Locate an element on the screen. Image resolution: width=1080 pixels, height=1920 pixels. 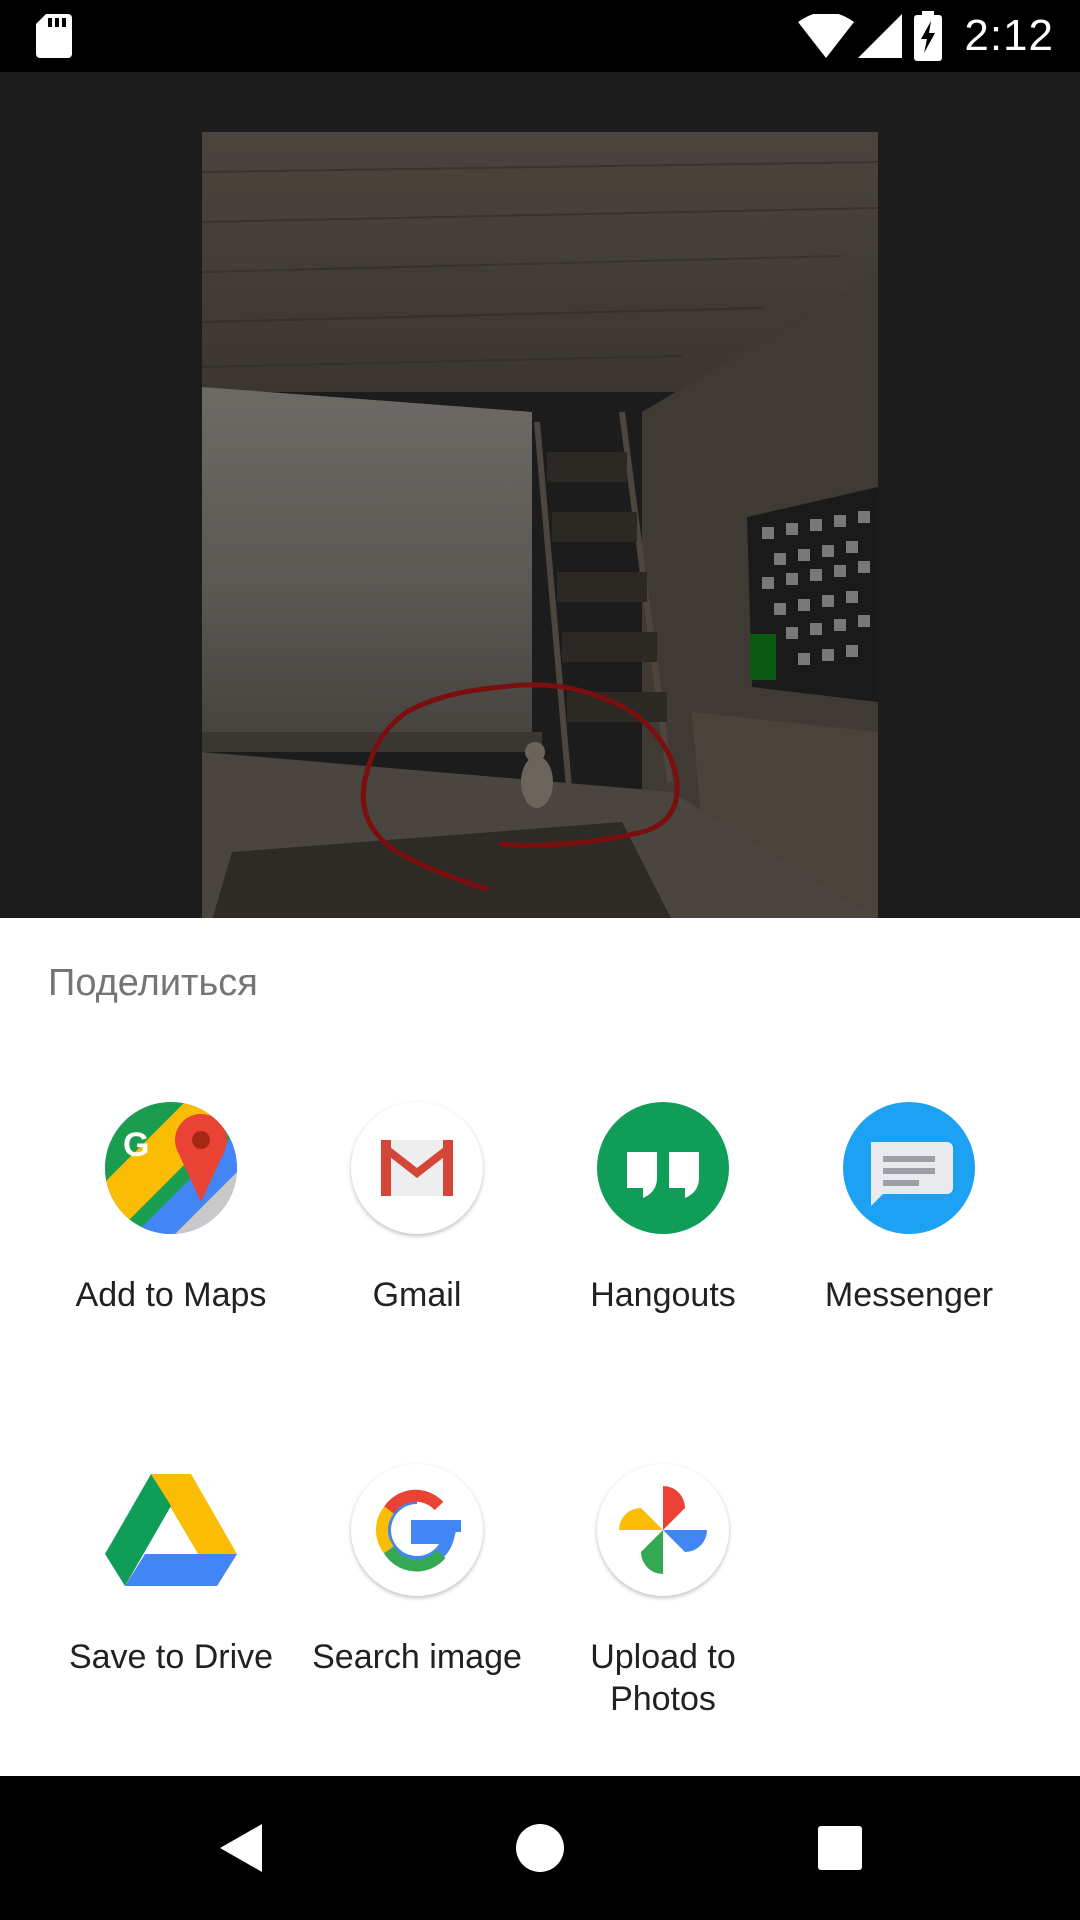
gmail-icon is located at coordinates (417, 1168).